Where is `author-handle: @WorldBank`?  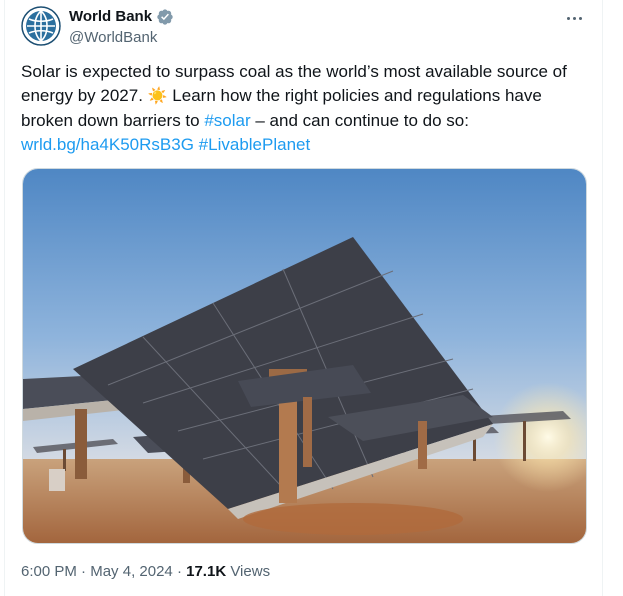
author-handle: @WorldBank is located at coordinates (121, 38).